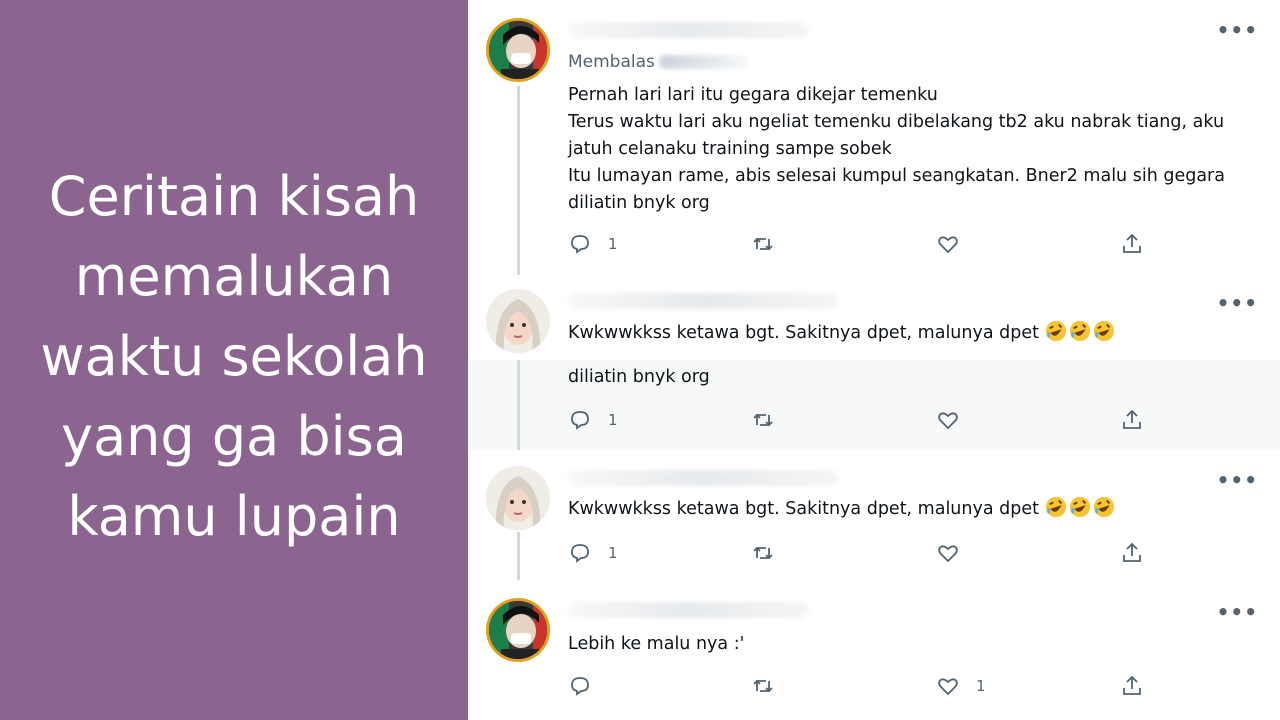  Describe the element at coordinates (234, 516) in the screenshot. I see `caption-line: kamu lupain` at that location.